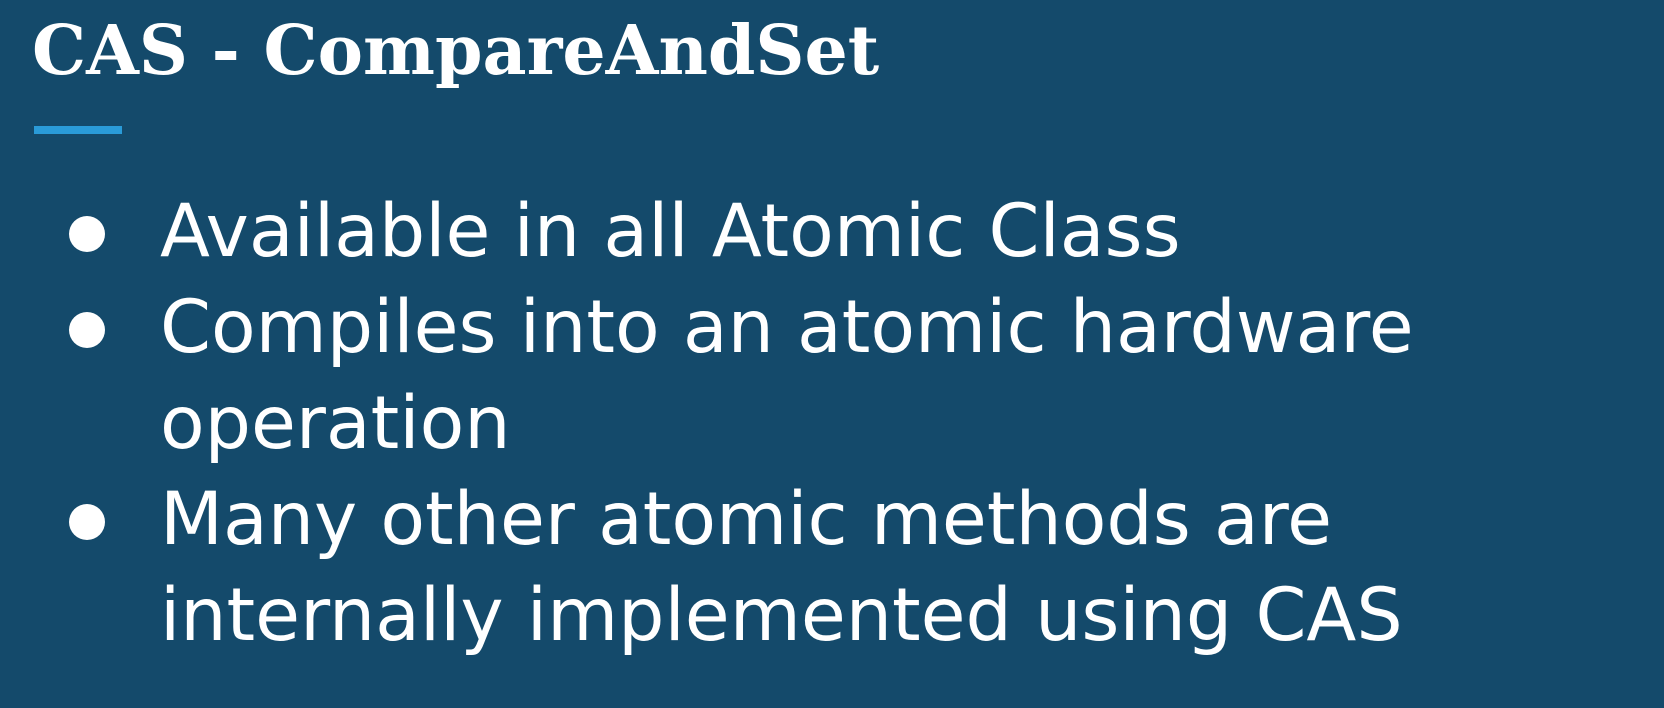  Describe the element at coordinates (456, 51) in the screenshot. I see `slide-title: CAS - CompareAndSet` at that location.